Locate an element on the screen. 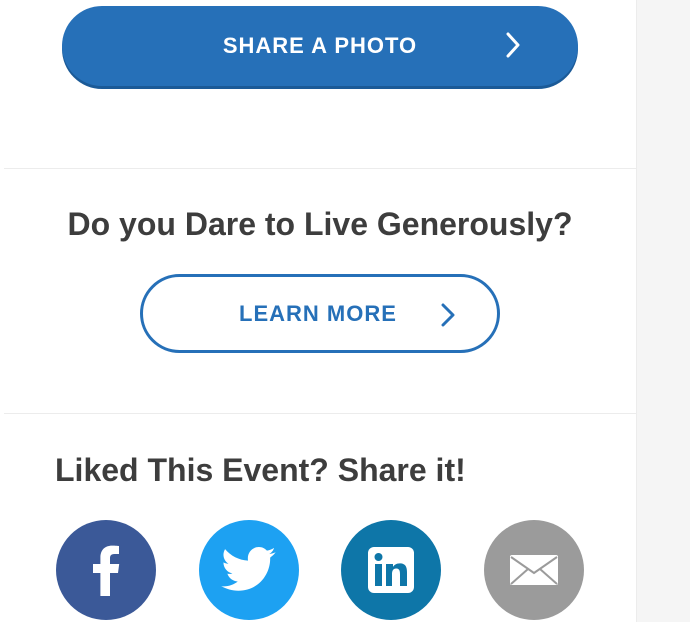  linkedin-share-button is located at coordinates (391, 570).